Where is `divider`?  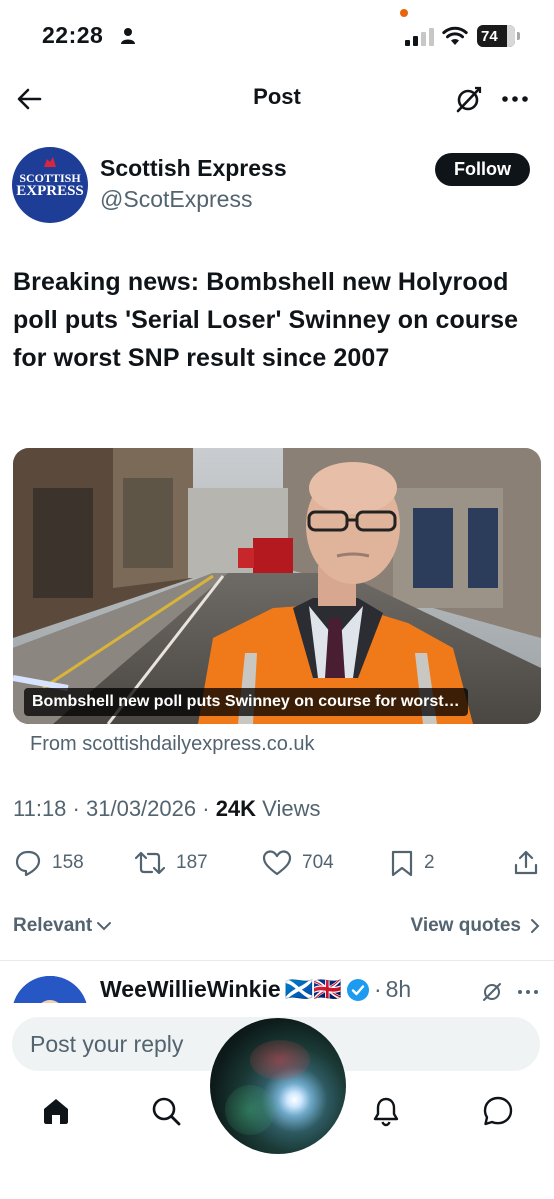
divider is located at coordinates (277, 960).